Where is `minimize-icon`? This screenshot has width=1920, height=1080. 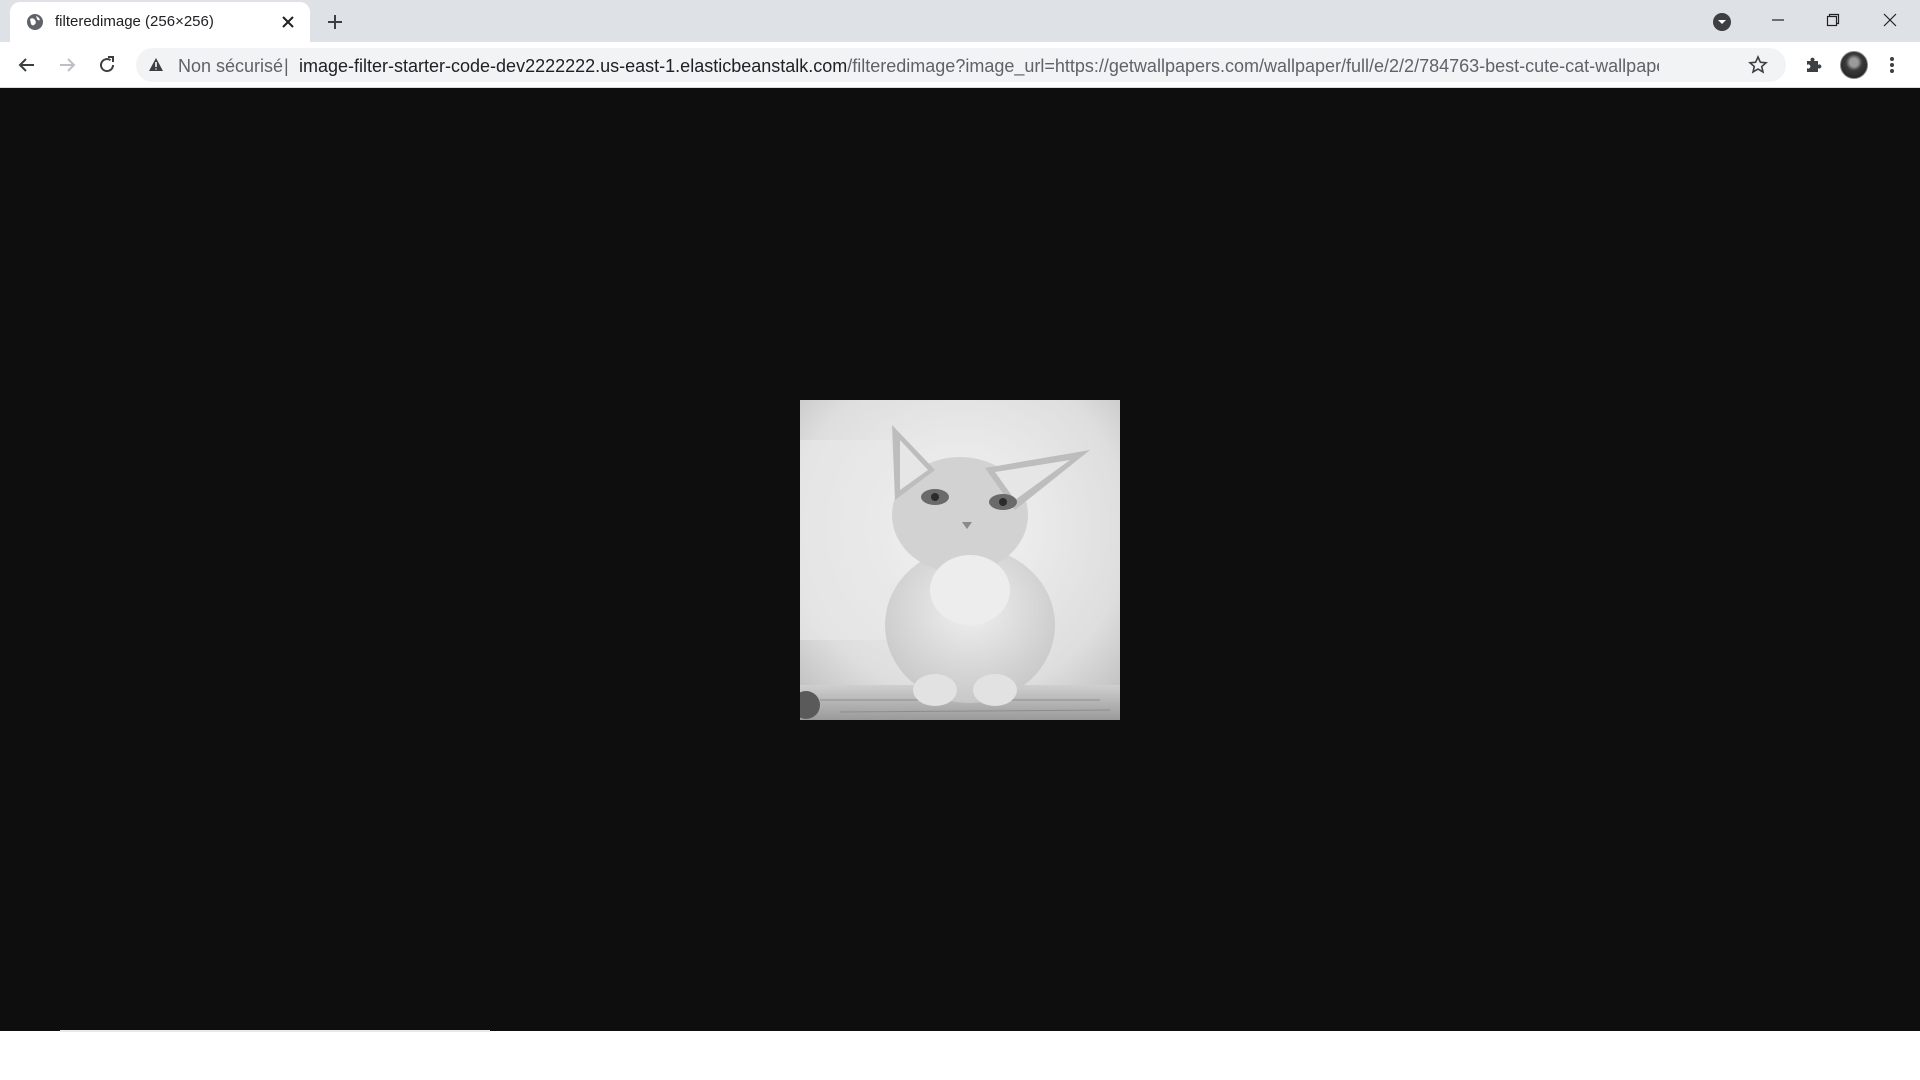 minimize-icon is located at coordinates (1778, 20).